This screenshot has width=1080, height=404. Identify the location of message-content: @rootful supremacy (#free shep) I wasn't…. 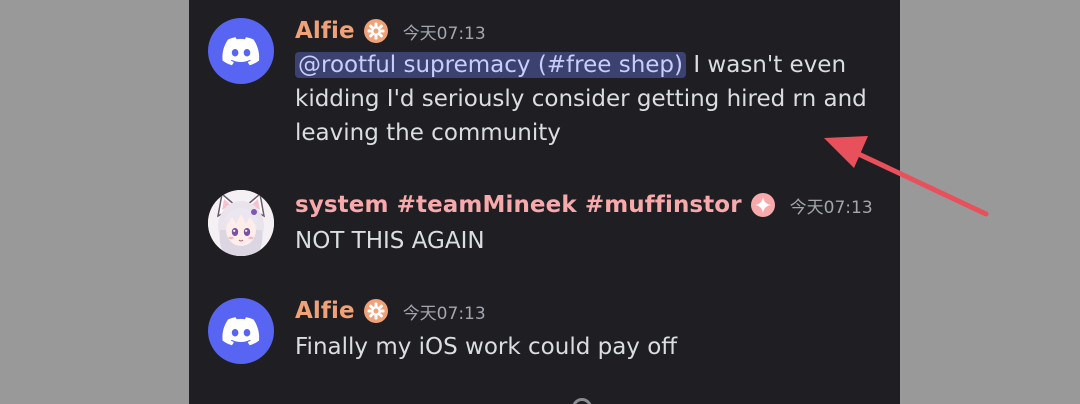
(590, 99).